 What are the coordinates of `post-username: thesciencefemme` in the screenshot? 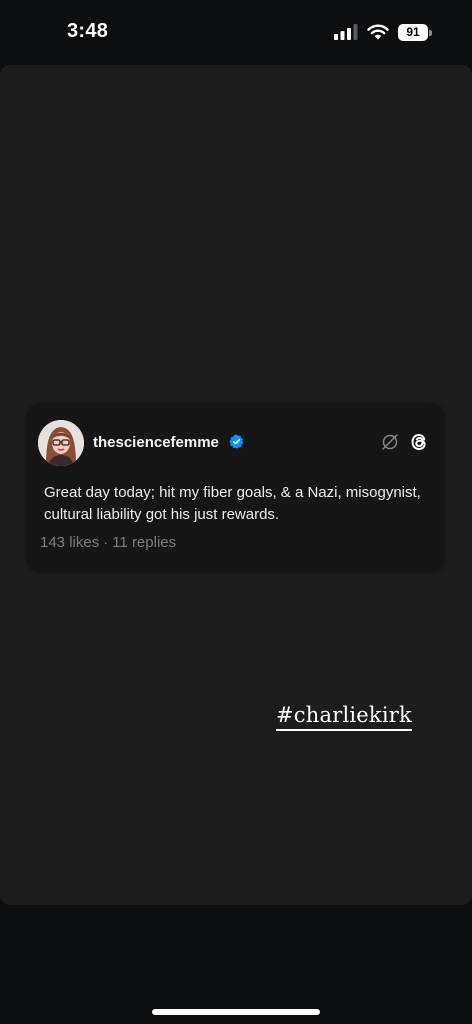 It's located at (156, 442).